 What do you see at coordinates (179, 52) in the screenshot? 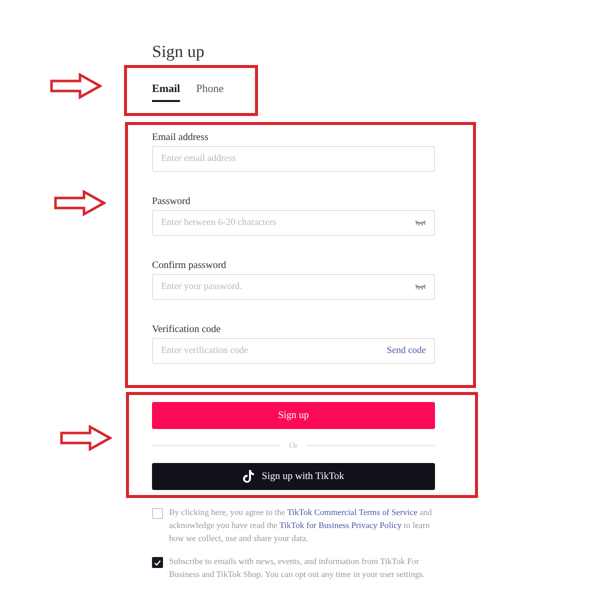
I see `page-title: Sign up` at bounding box center [179, 52].